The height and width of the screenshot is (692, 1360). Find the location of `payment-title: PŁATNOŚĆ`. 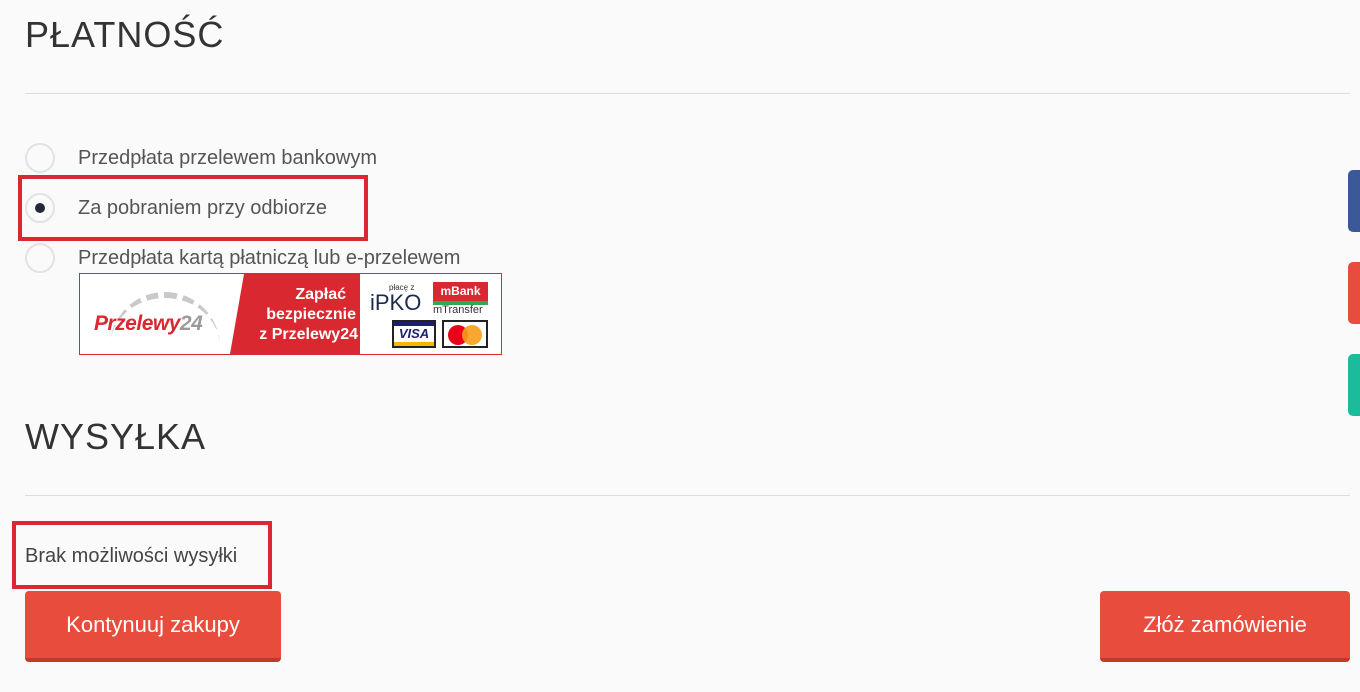

payment-title: PŁATNOŚĆ is located at coordinates (125, 34).